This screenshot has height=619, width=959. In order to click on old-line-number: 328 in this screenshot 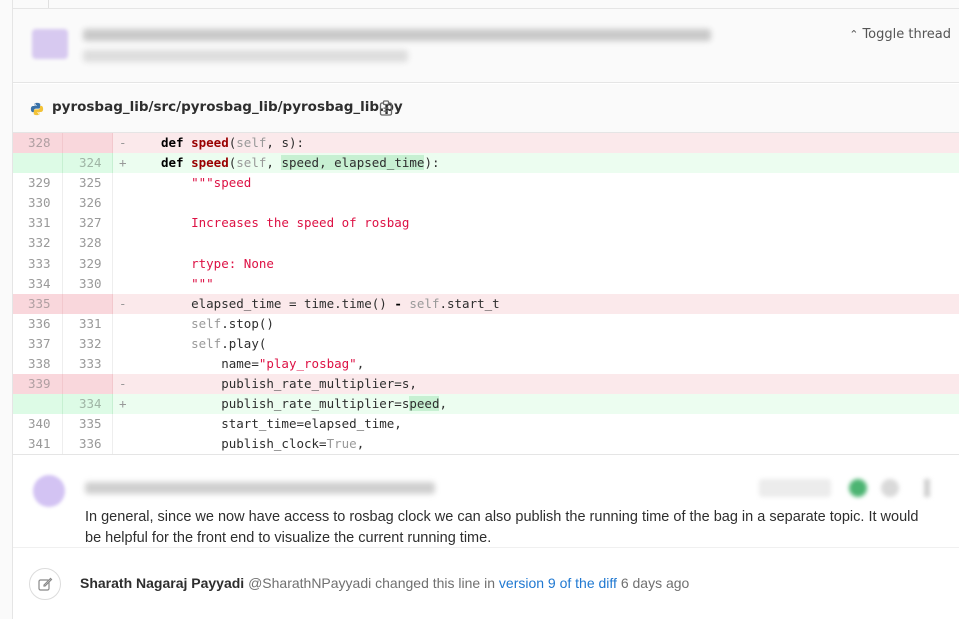, I will do `click(38, 143)`.